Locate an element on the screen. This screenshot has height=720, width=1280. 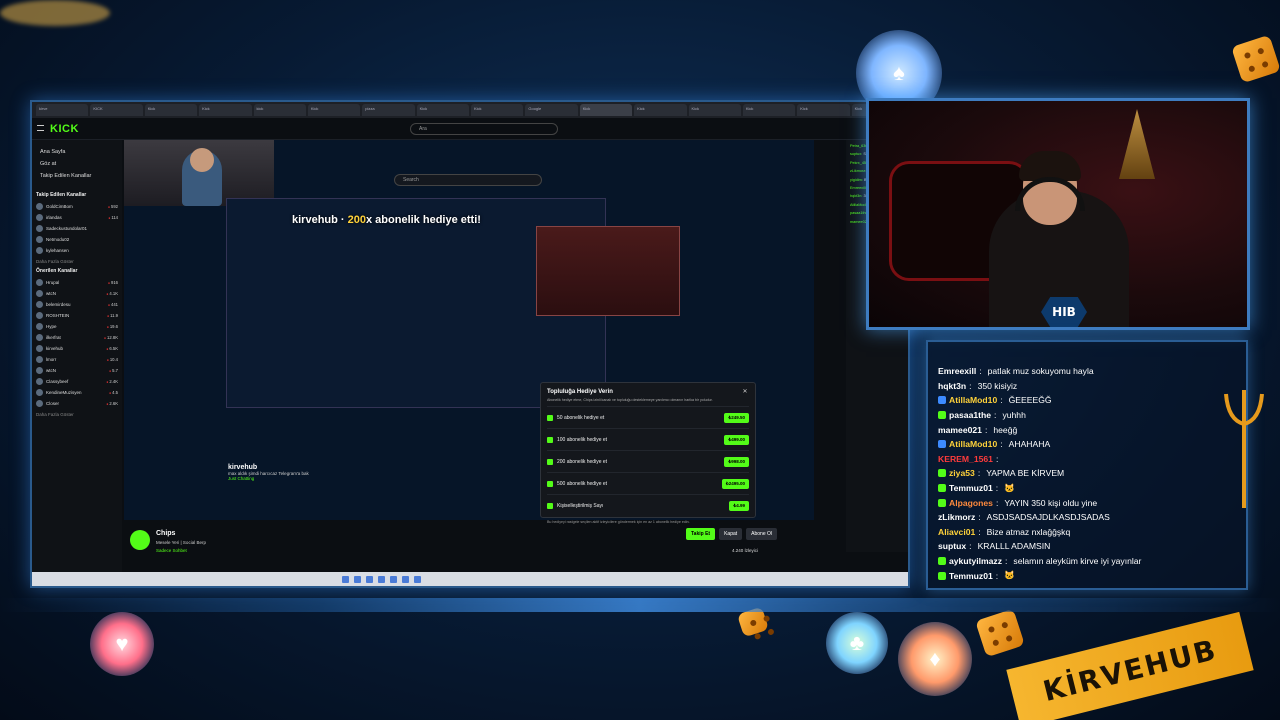
discord-icon is located at coordinates (405, 579).